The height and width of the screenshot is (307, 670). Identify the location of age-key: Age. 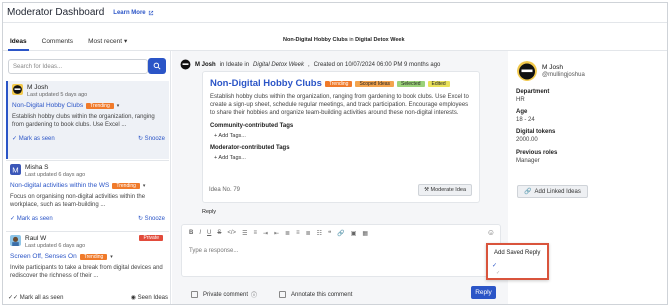
(522, 112).